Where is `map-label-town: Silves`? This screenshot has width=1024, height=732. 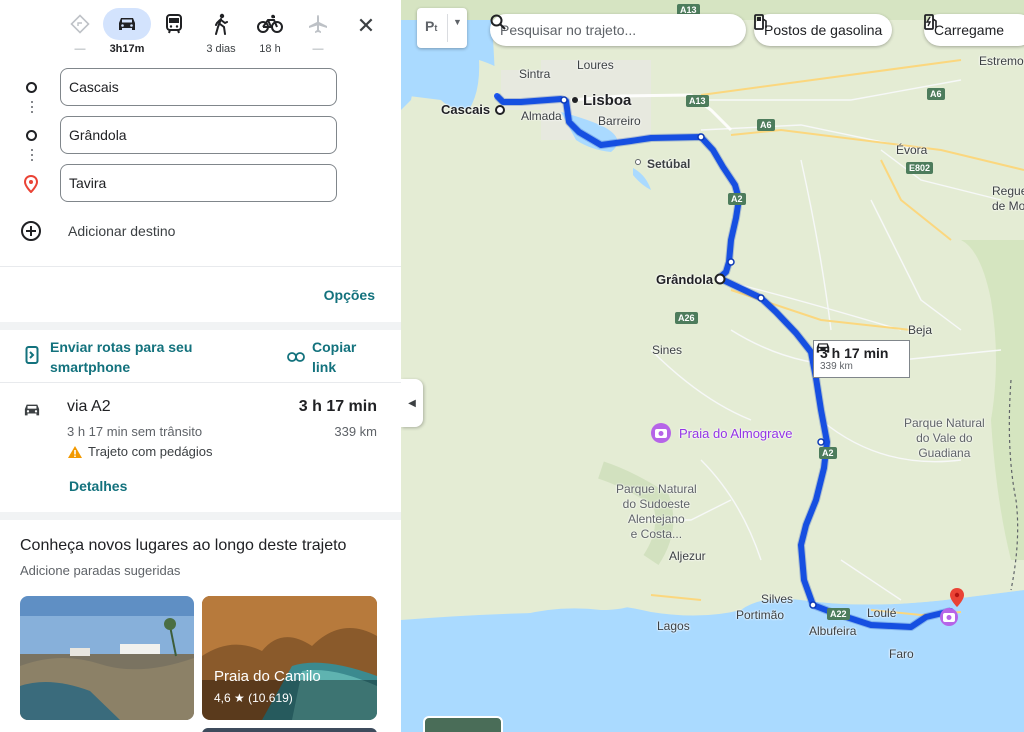
map-label-town: Silves is located at coordinates (777, 599).